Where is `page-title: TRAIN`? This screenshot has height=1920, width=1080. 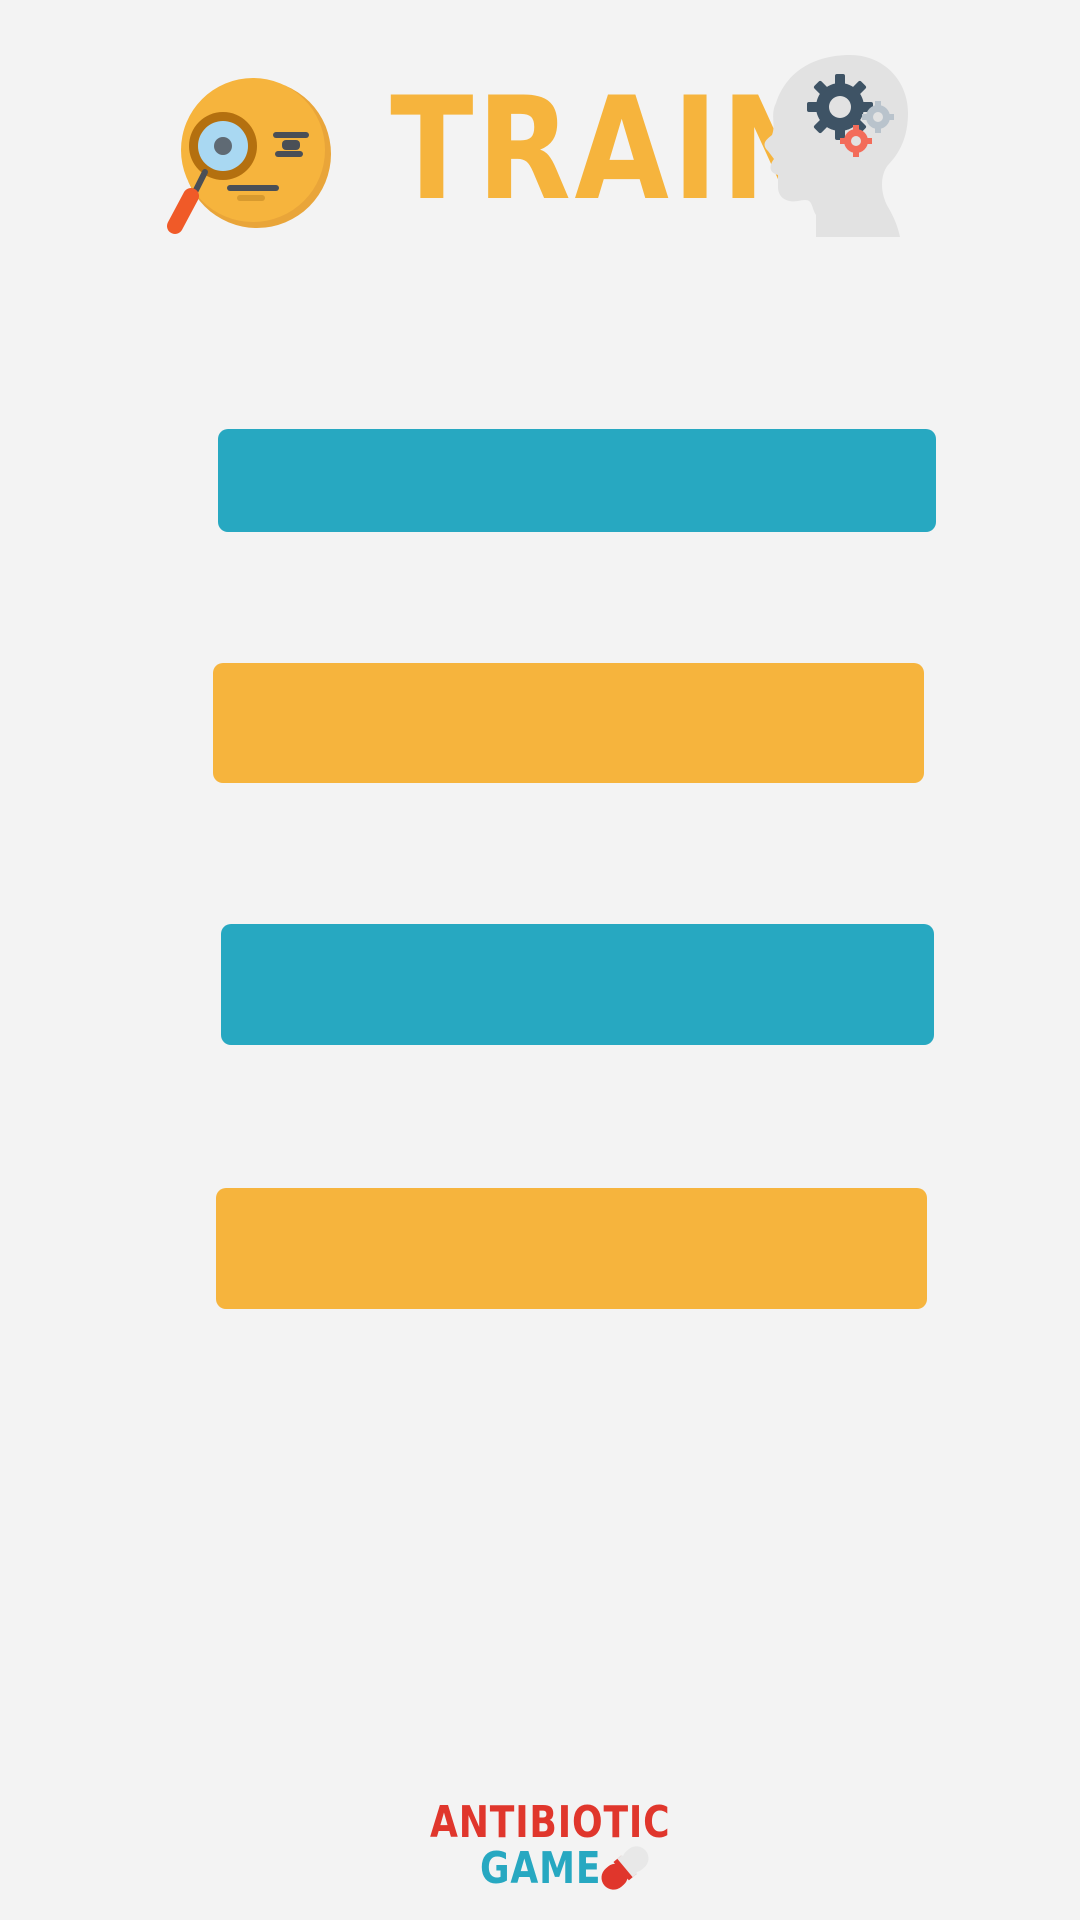 page-title: TRAIN is located at coordinates (608, 149).